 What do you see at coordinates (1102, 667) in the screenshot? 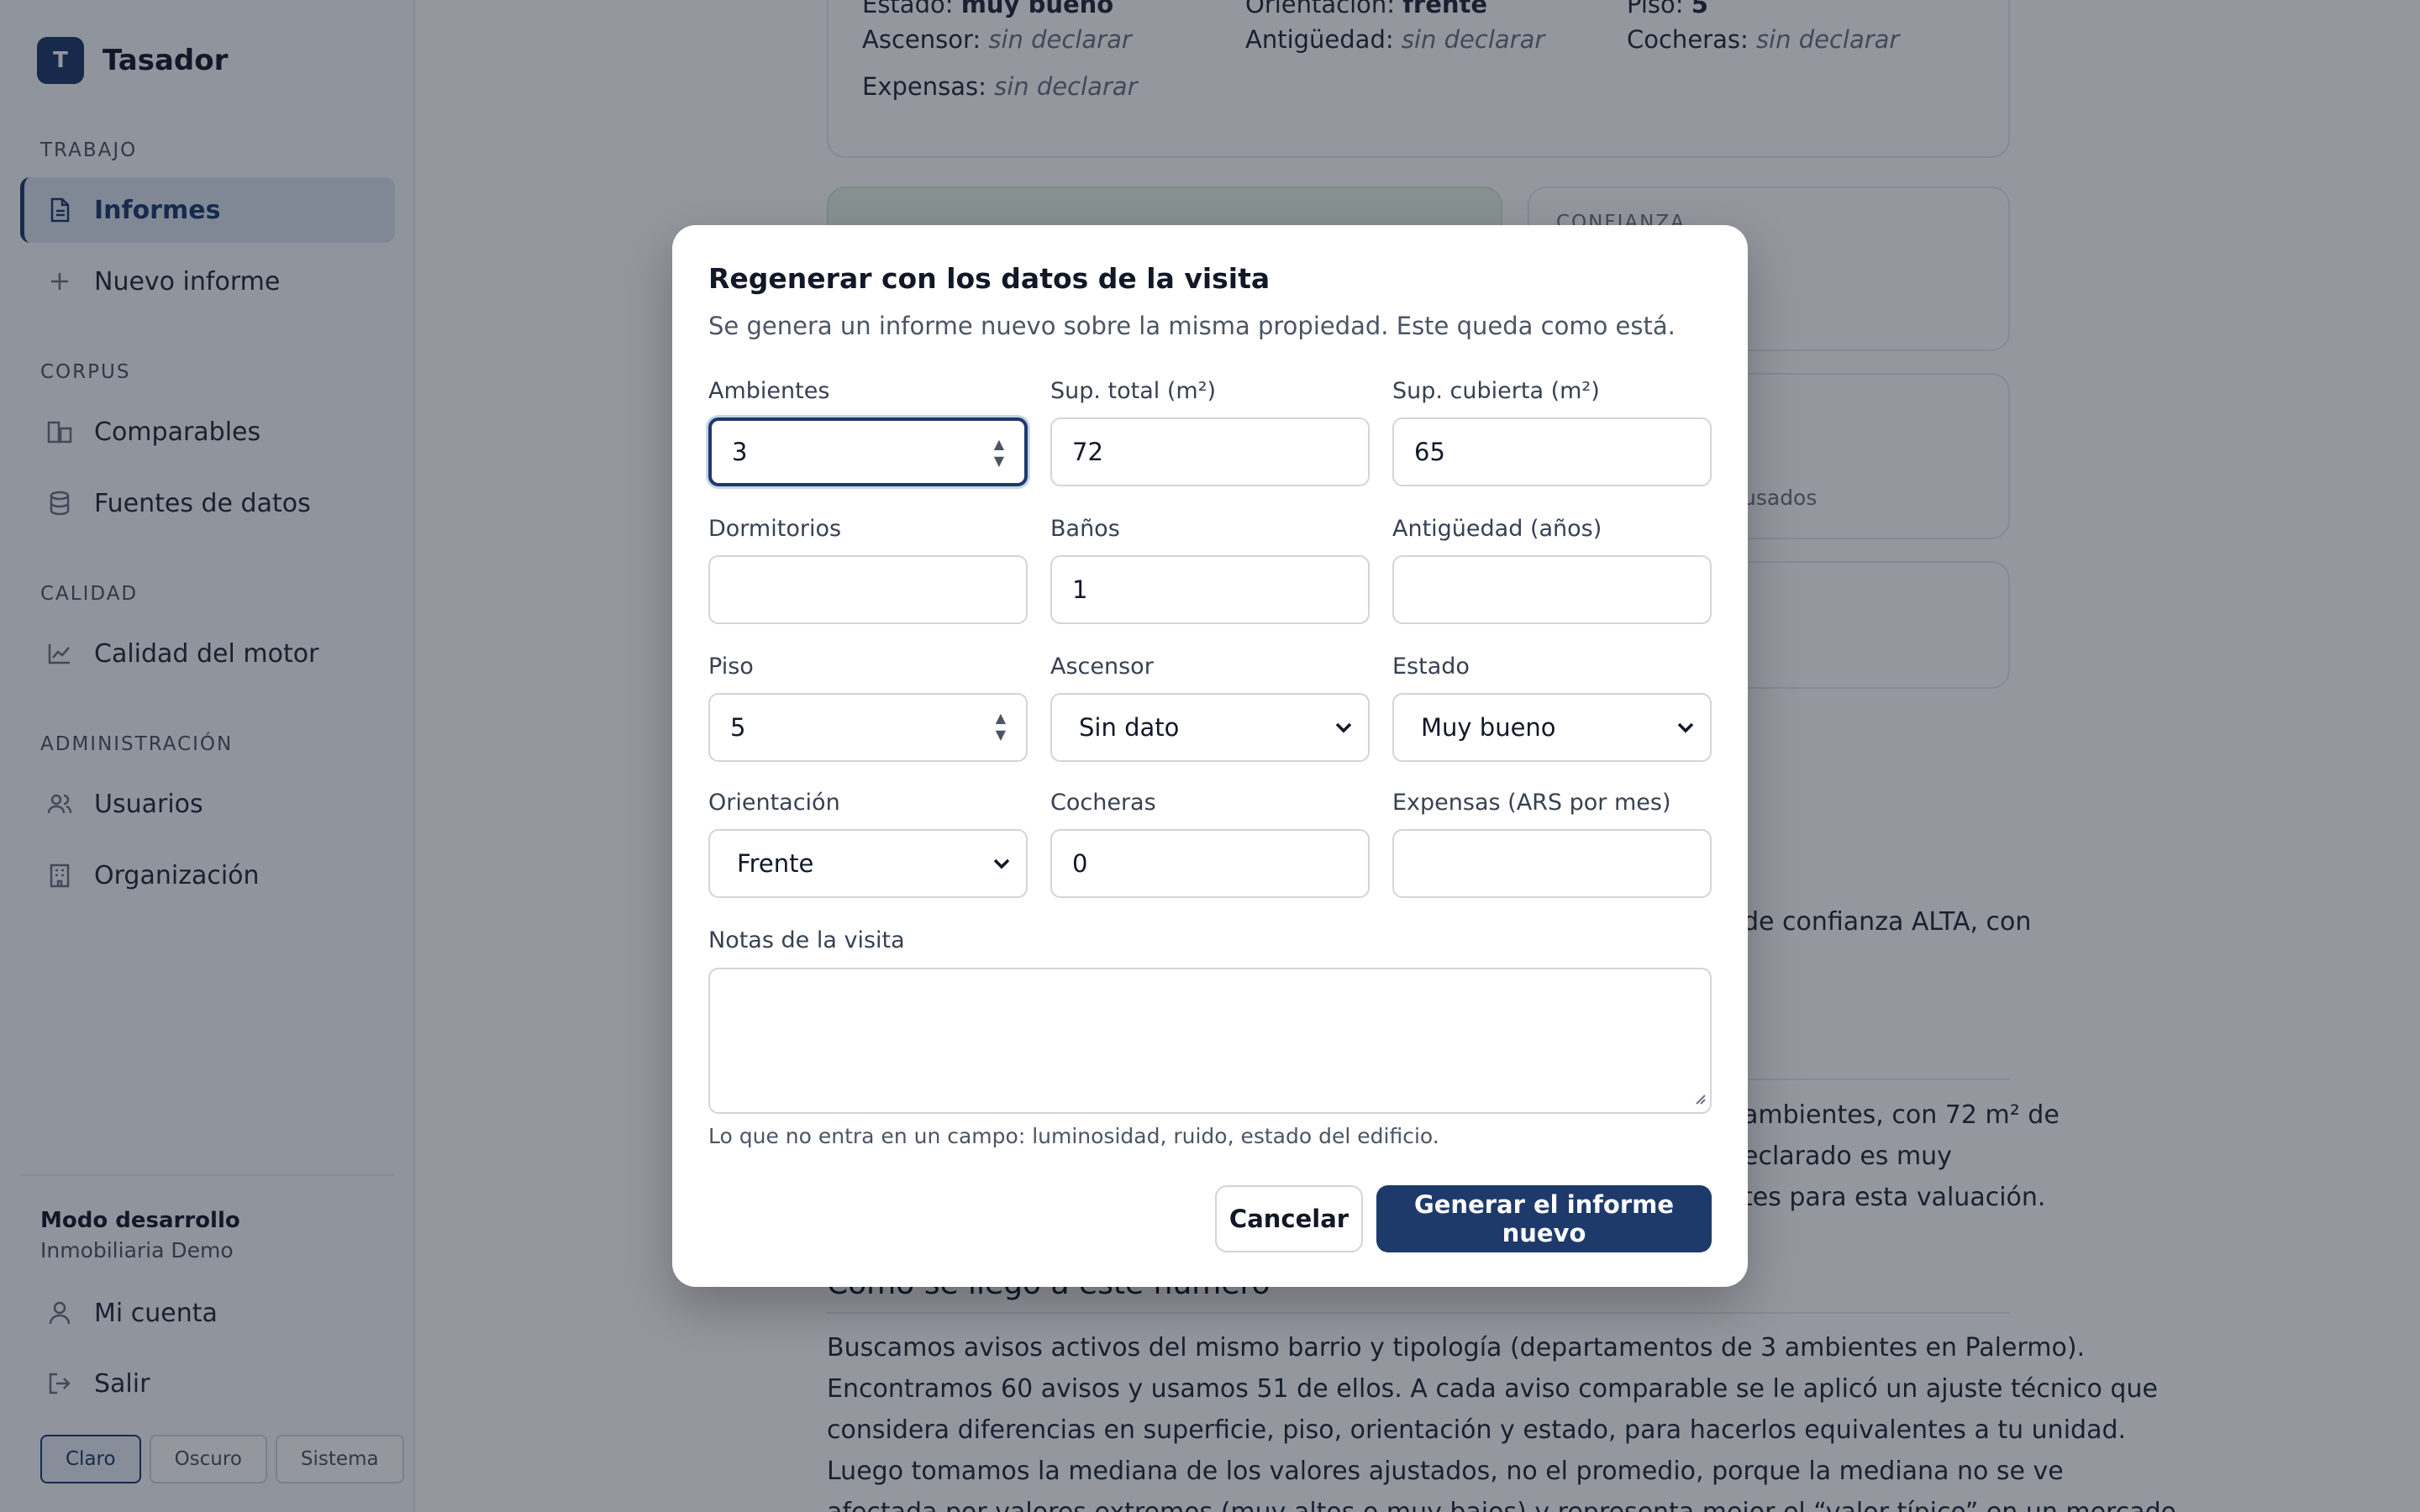
I see `ascensor-label: Ascensor` at bounding box center [1102, 667].